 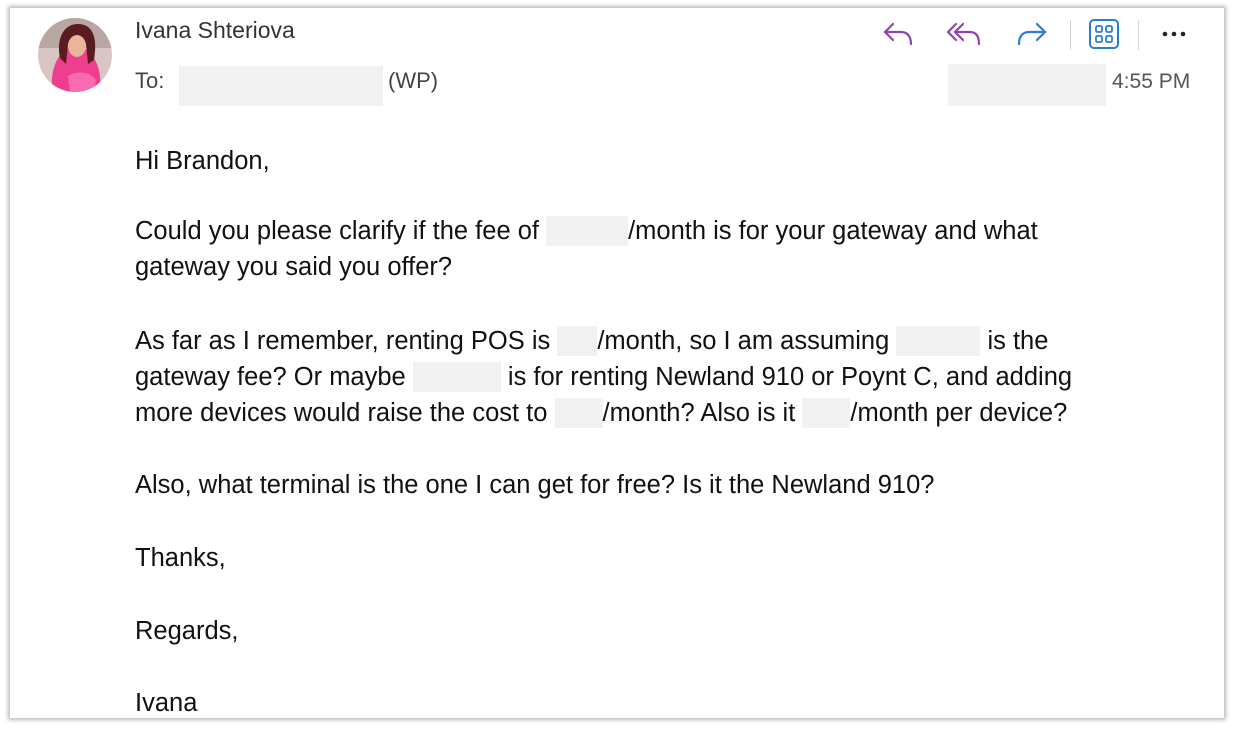 What do you see at coordinates (215, 30) in the screenshot?
I see `sender-name: Ivana Shteriova` at bounding box center [215, 30].